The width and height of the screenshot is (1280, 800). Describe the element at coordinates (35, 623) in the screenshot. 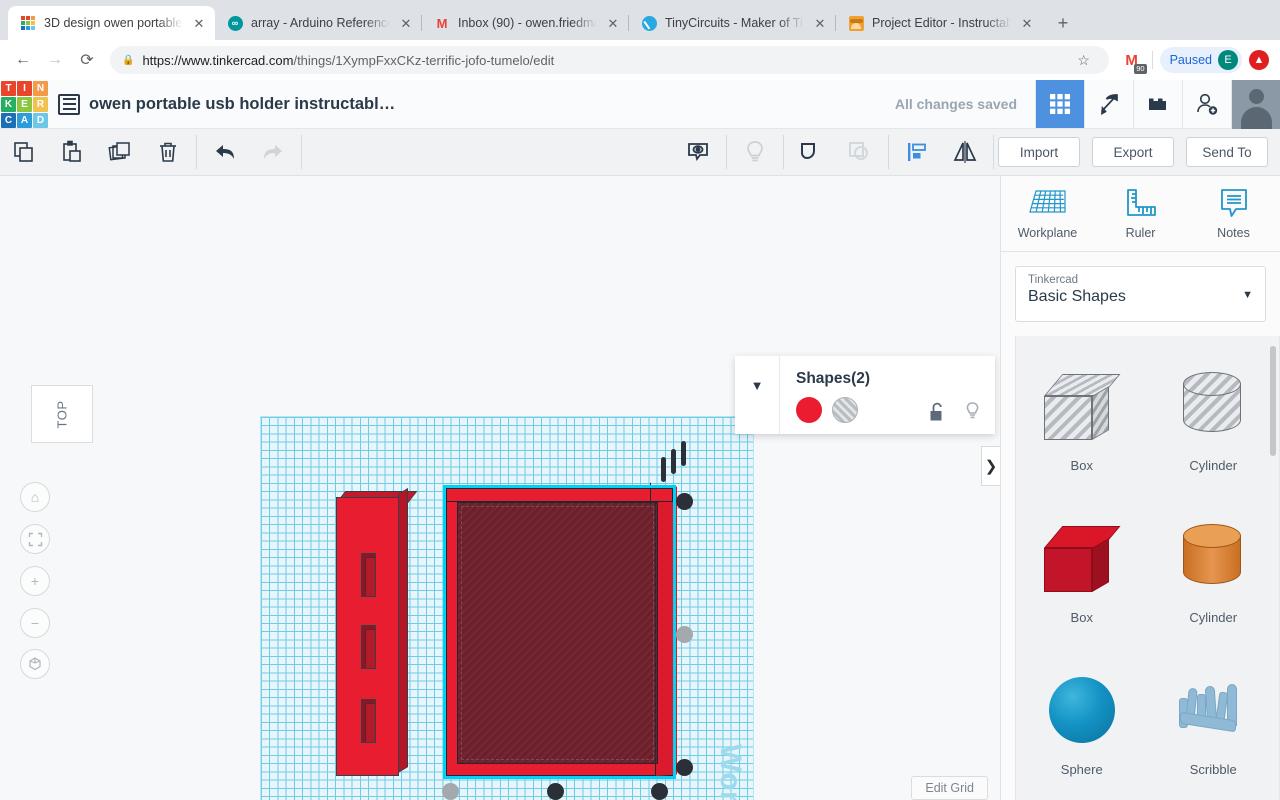

I see `zoom-out-icon: −` at that location.